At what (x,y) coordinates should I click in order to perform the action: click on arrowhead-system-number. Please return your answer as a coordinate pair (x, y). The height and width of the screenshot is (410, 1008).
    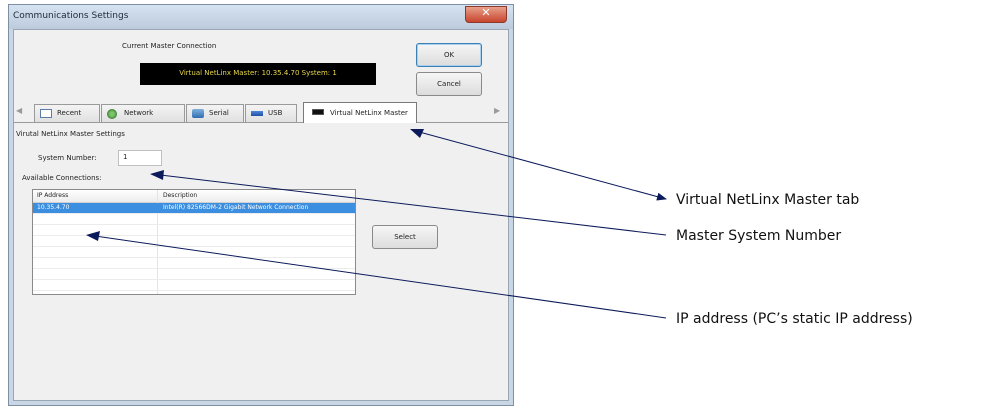
    Looking at the image, I should click on (157, 175).